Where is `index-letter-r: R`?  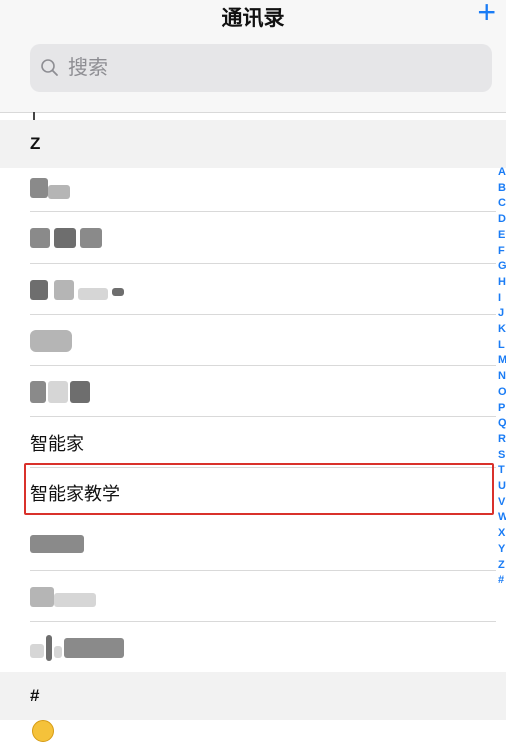
index-letter-r: R is located at coordinates (502, 440).